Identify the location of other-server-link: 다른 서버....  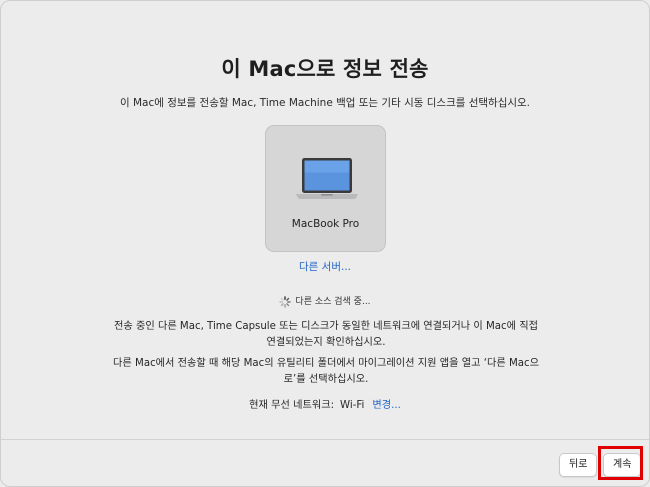
(325, 266).